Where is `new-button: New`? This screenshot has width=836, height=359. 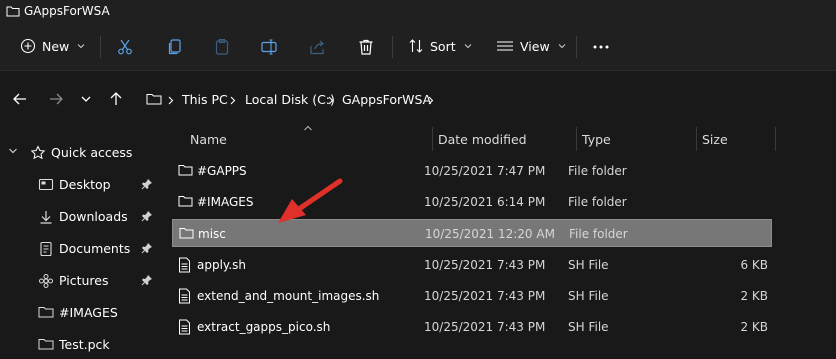 new-button: New is located at coordinates (52, 46).